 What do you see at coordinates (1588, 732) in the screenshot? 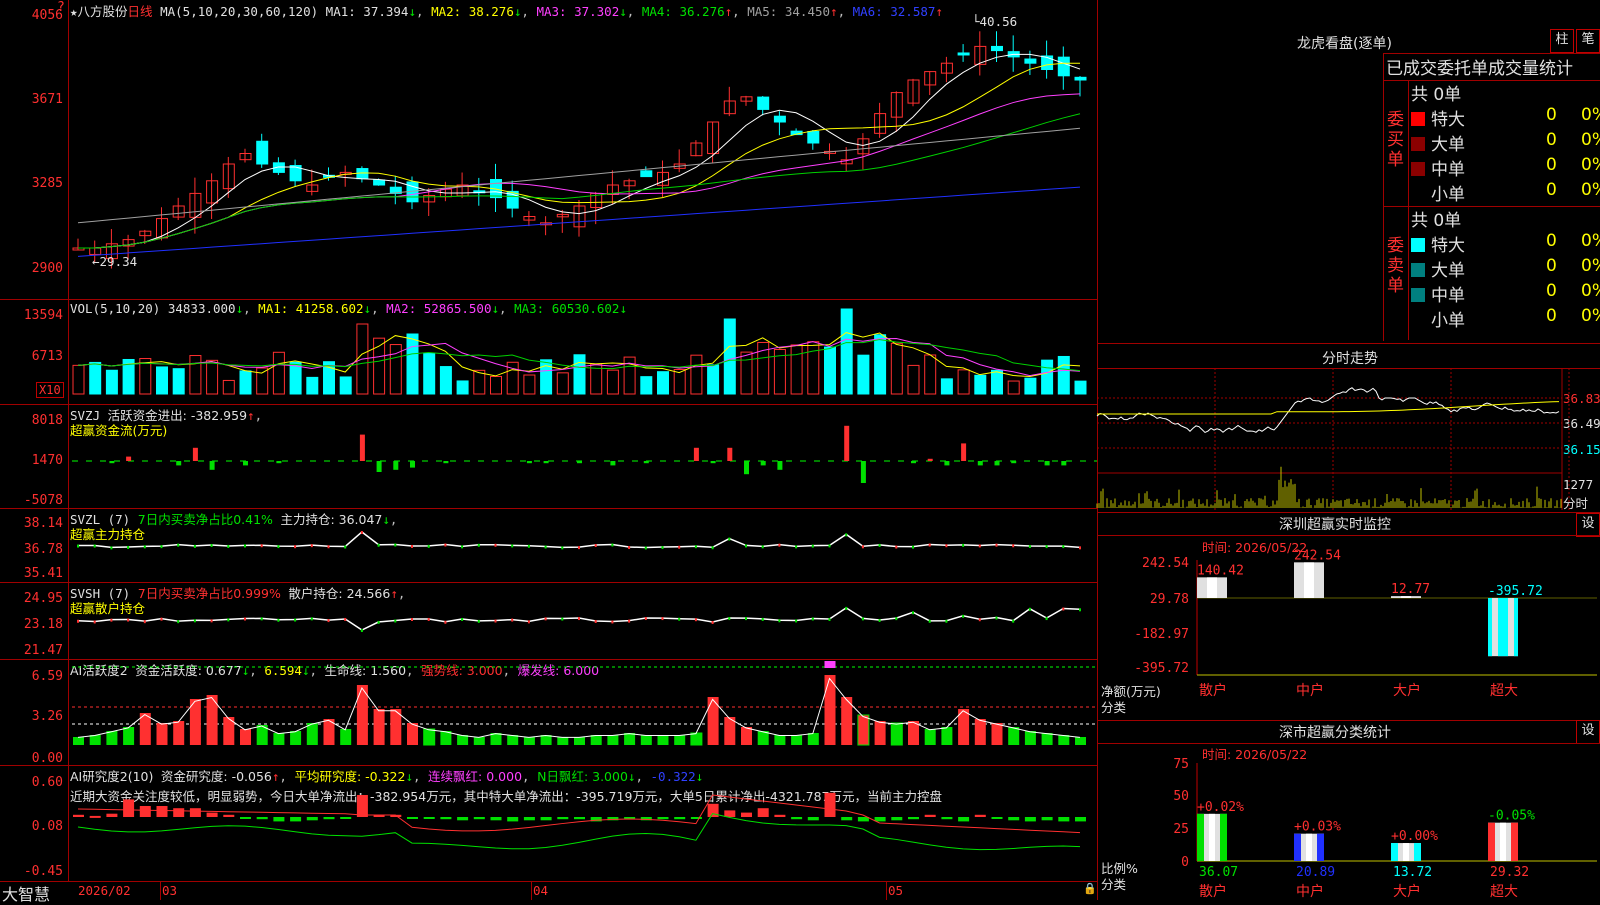
I see `classify-settings-button: 设` at bounding box center [1588, 732].